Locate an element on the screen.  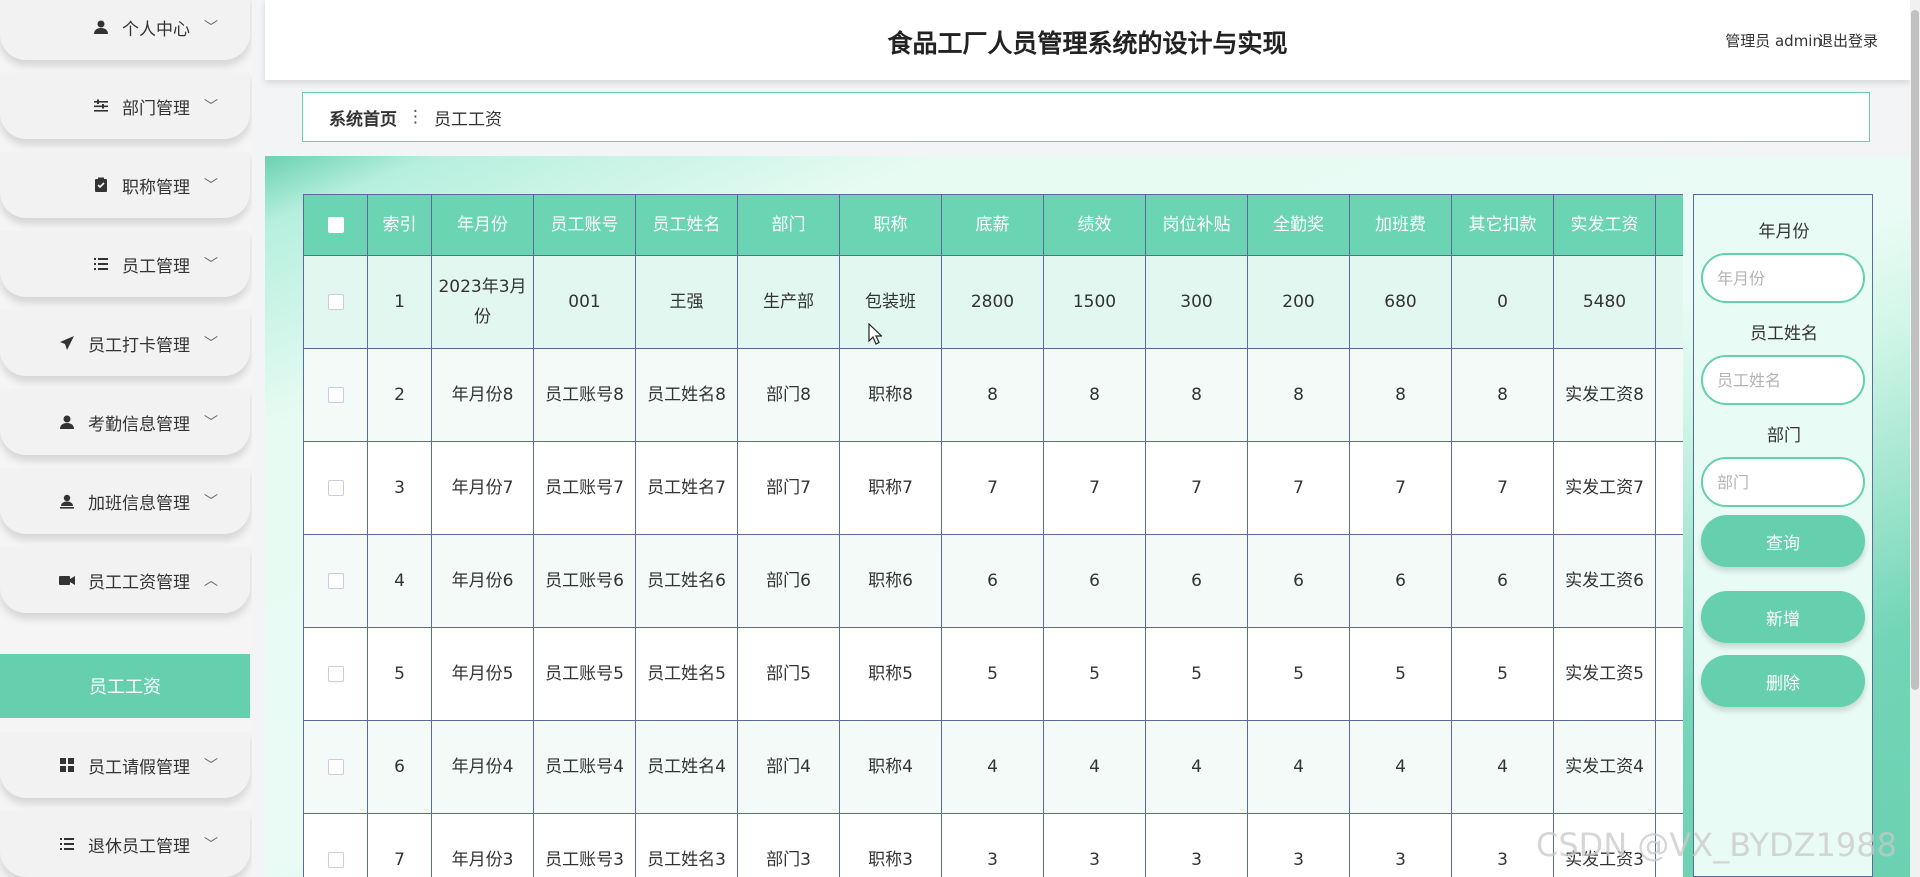
select-all-checkbox is located at coordinates (335, 225).